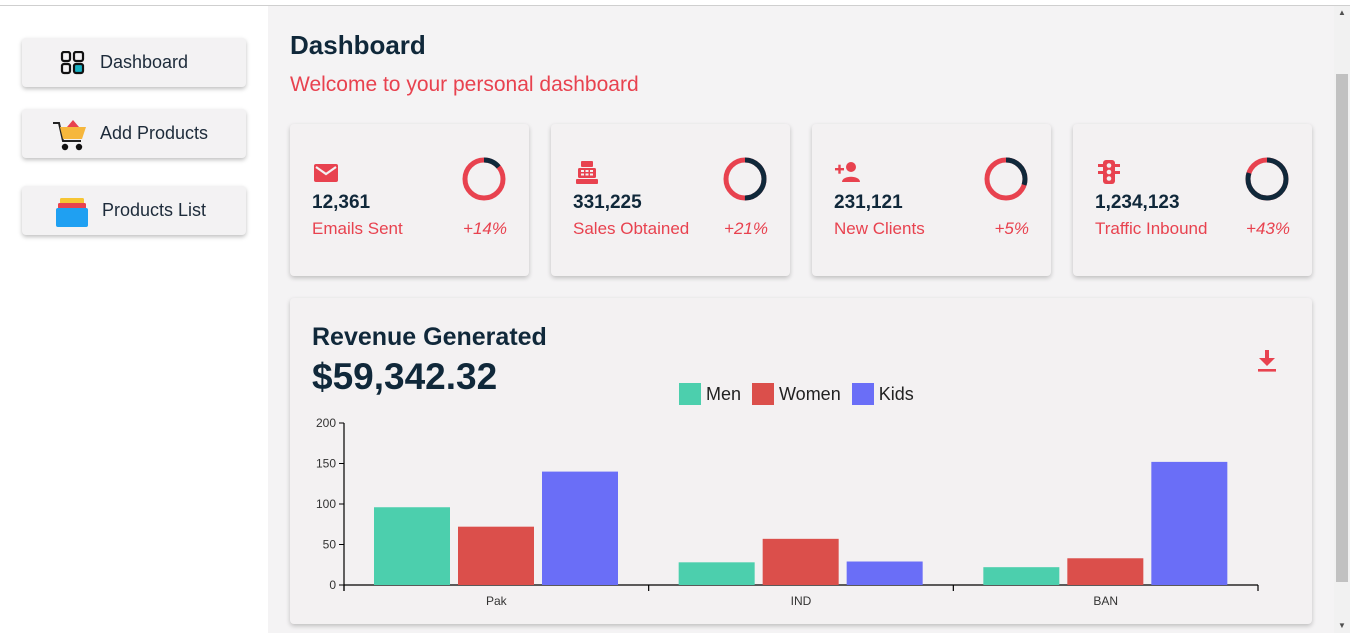 This screenshot has width=1350, height=633. I want to click on bar-kids-pak, so click(580, 528).